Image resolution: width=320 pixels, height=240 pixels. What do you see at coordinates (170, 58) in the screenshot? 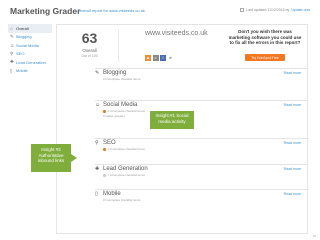
I see `share-icon: ⊕` at bounding box center [170, 58].